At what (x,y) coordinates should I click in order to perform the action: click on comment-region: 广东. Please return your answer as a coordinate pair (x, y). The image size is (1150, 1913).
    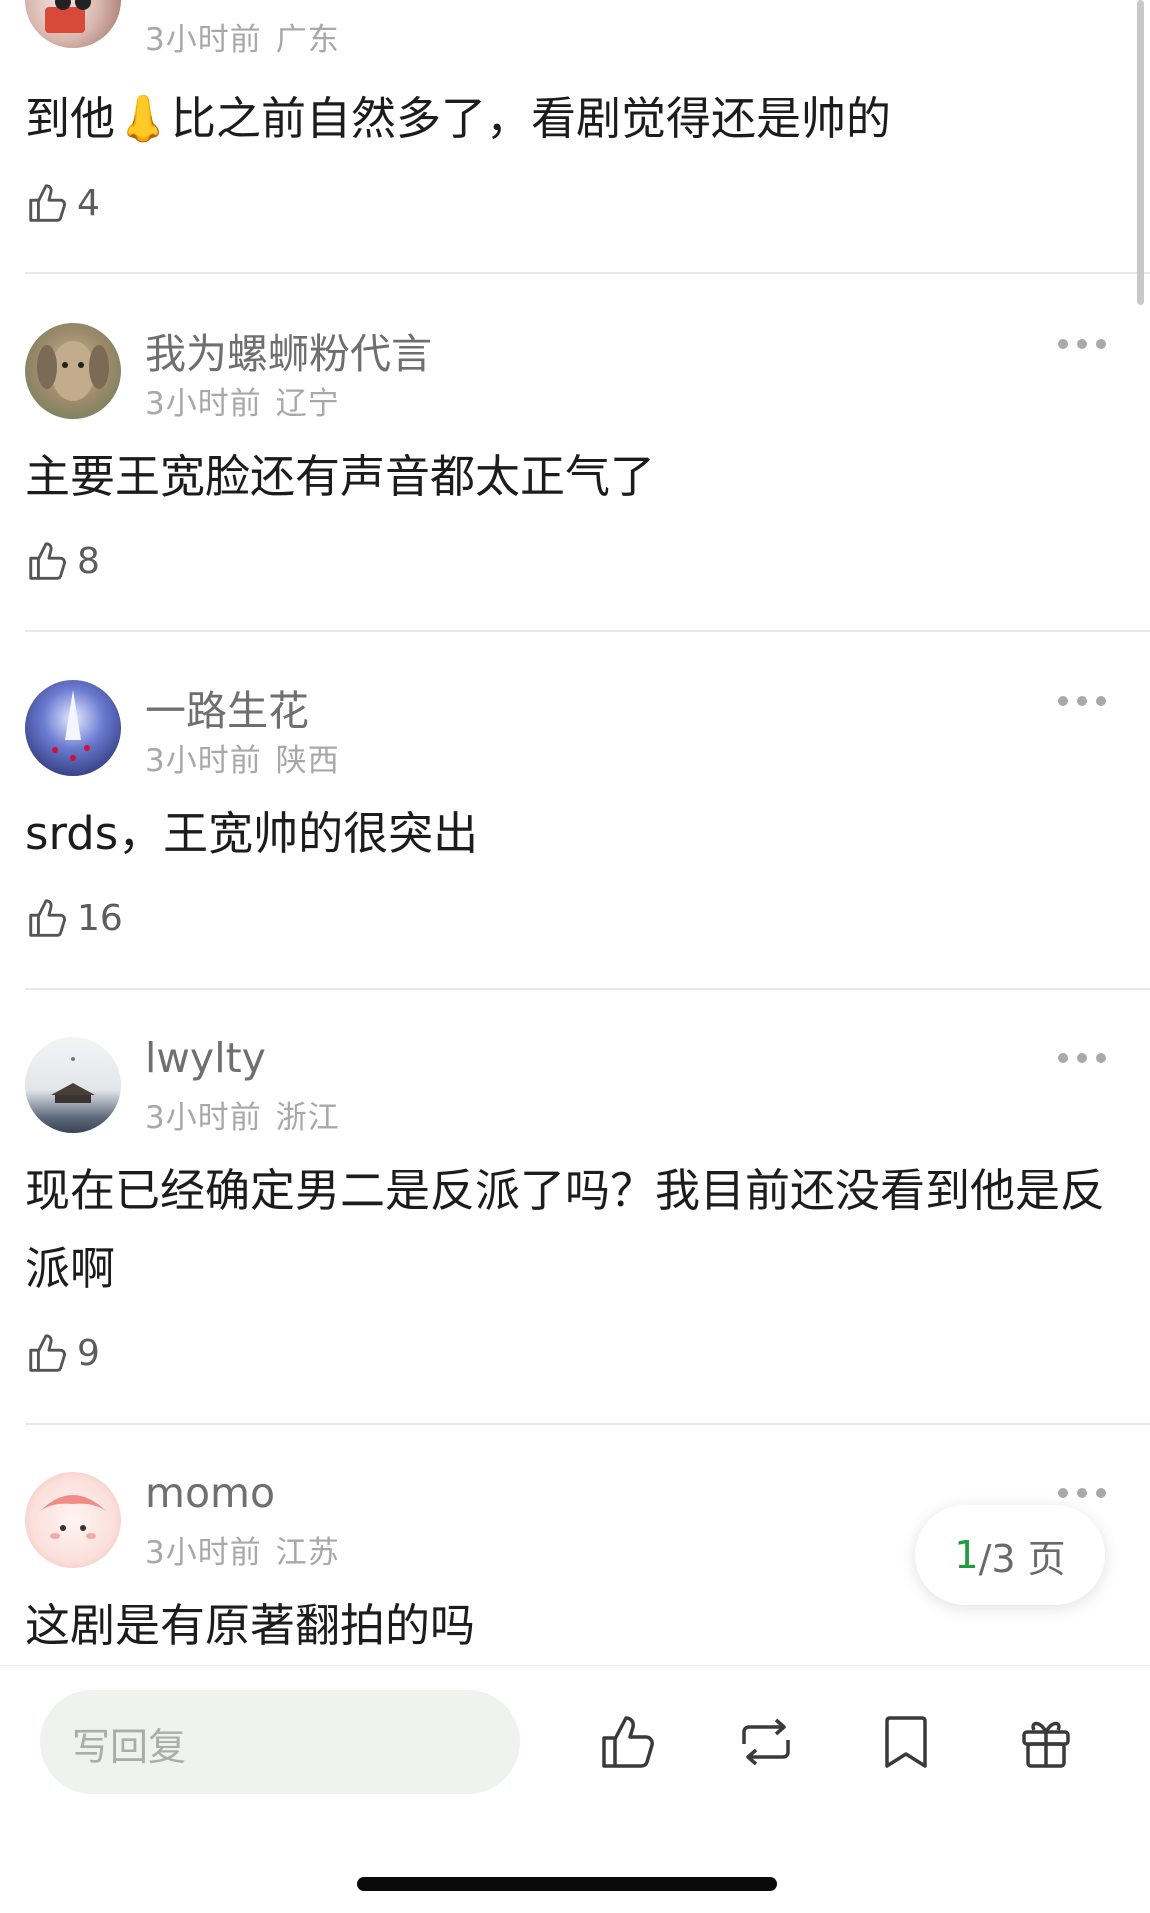
    Looking at the image, I should click on (307, 40).